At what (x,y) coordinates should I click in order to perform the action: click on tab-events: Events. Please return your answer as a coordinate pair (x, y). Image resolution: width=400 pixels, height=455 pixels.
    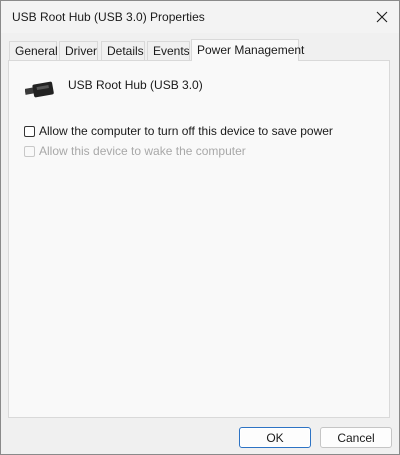
    Looking at the image, I should click on (168, 50).